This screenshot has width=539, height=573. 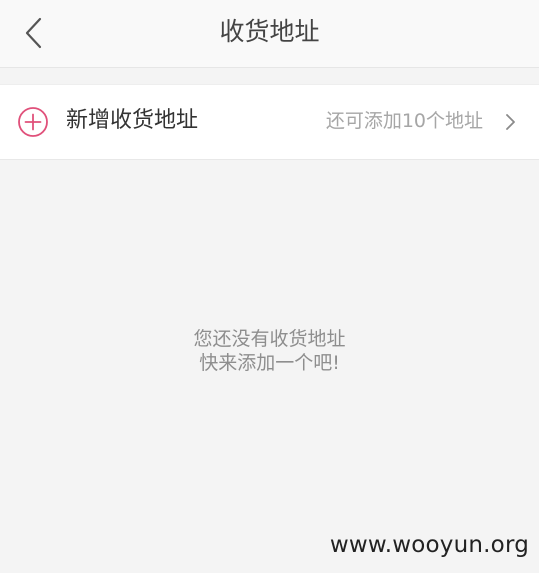 I want to click on empty-state-line-2: 快来添加一个吧!, so click(x=269, y=363).